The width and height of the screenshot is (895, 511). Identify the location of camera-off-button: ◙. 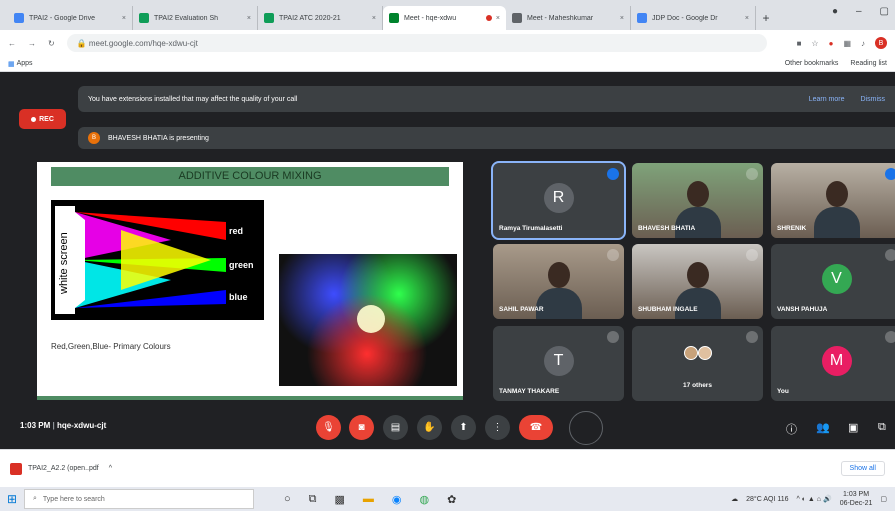
(361, 427).